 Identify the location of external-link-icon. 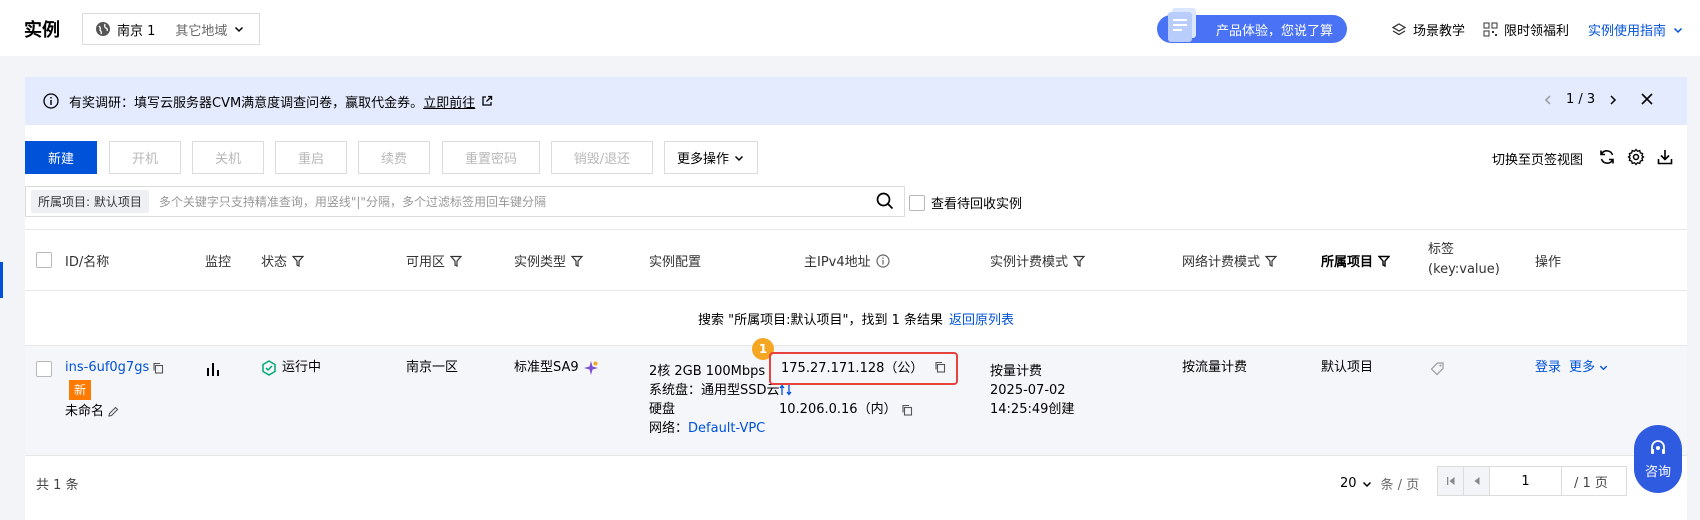
(487, 101).